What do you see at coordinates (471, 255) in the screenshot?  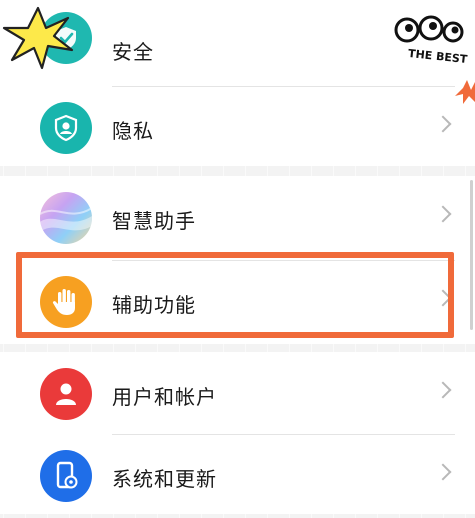 I see `scrollbar` at bounding box center [471, 255].